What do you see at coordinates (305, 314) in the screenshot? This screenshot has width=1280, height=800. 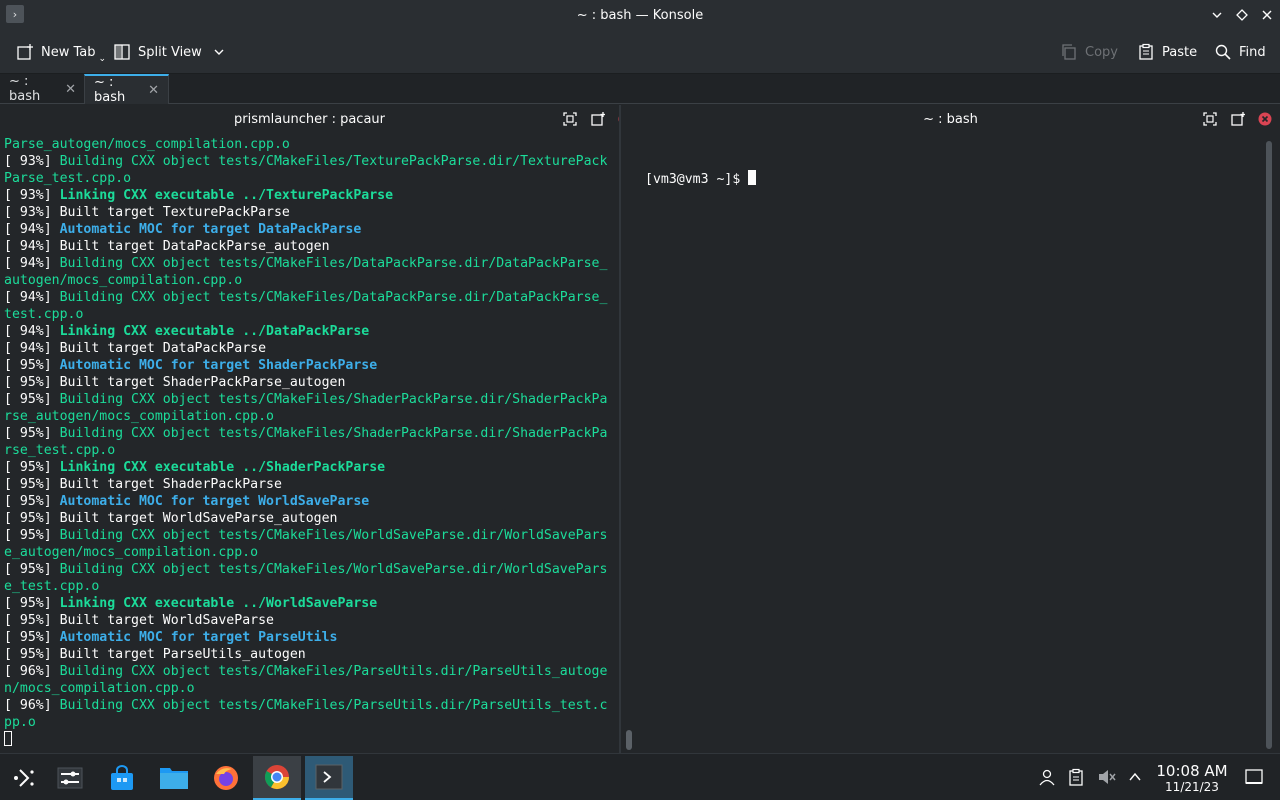 I see `terminal-line: test.cpp.o` at bounding box center [305, 314].